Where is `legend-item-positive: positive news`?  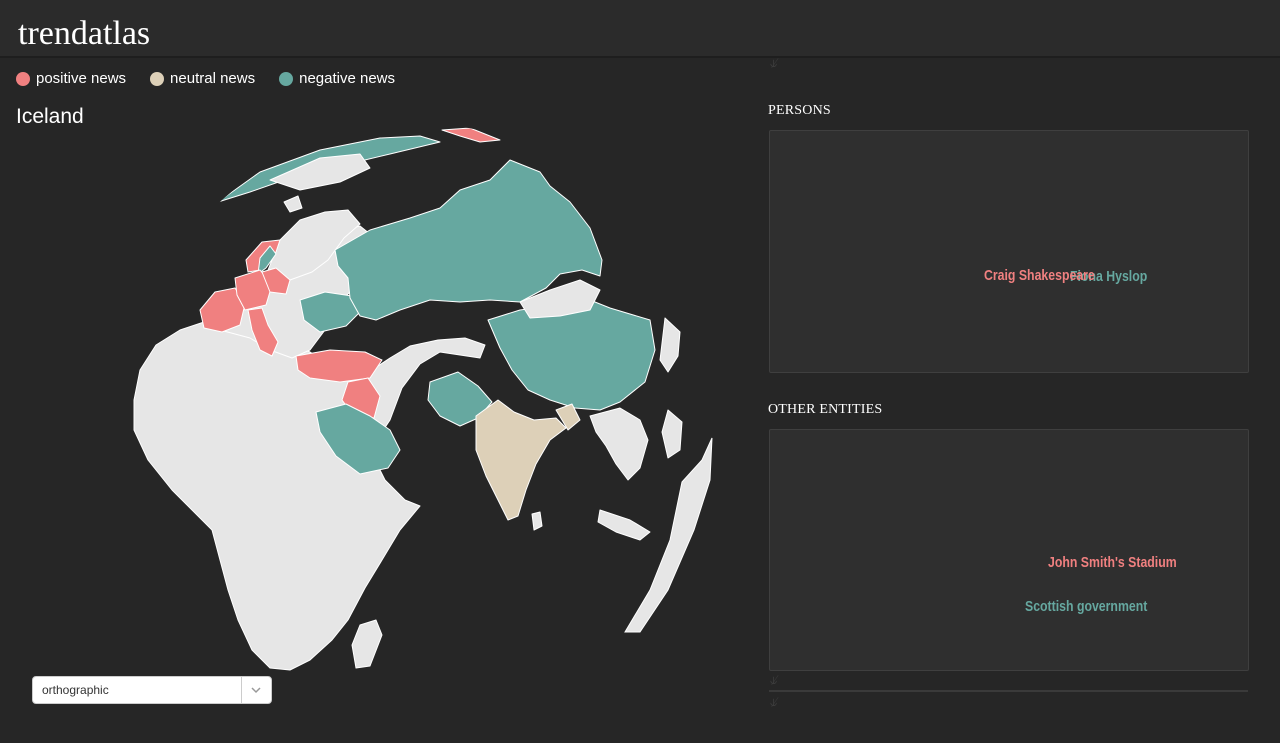
legend-item-positive: positive news is located at coordinates (71, 78).